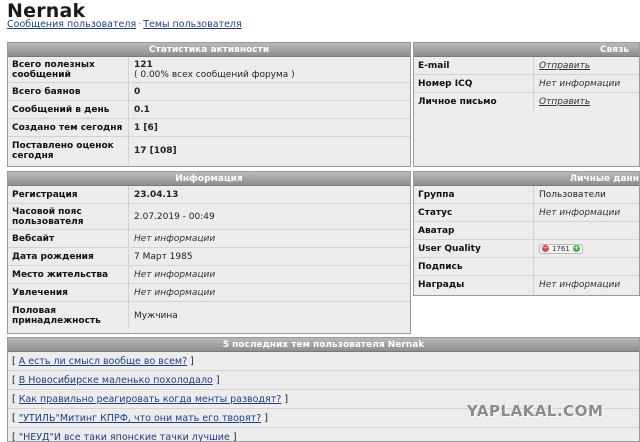 The width and height of the screenshot is (640, 442). What do you see at coordinates (535, 411) in the screenshot?
I see `watermark: YAPLAKAL.COM` at bounding box center [535, 411].